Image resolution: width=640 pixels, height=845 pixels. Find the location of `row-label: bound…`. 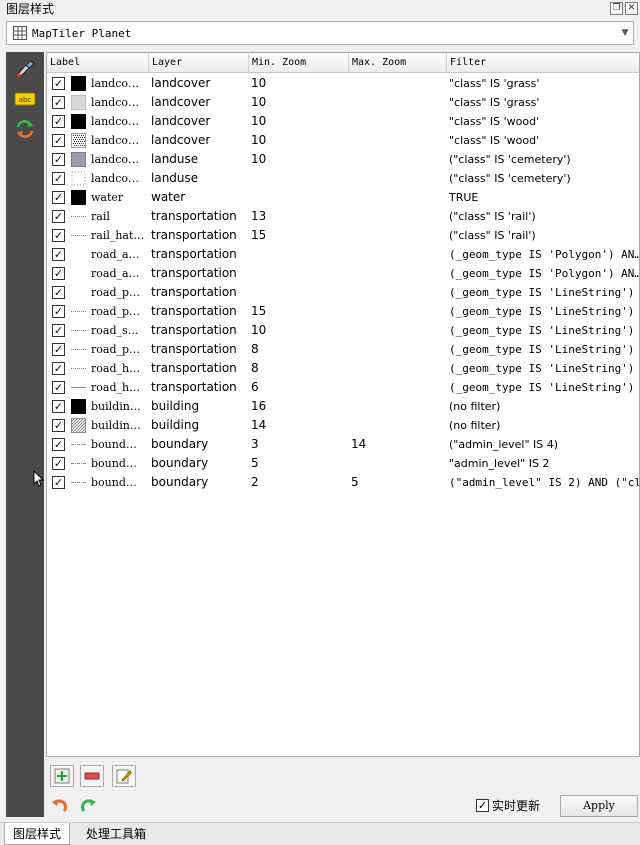

row-label: bound… is located at coordinates (120, 463).